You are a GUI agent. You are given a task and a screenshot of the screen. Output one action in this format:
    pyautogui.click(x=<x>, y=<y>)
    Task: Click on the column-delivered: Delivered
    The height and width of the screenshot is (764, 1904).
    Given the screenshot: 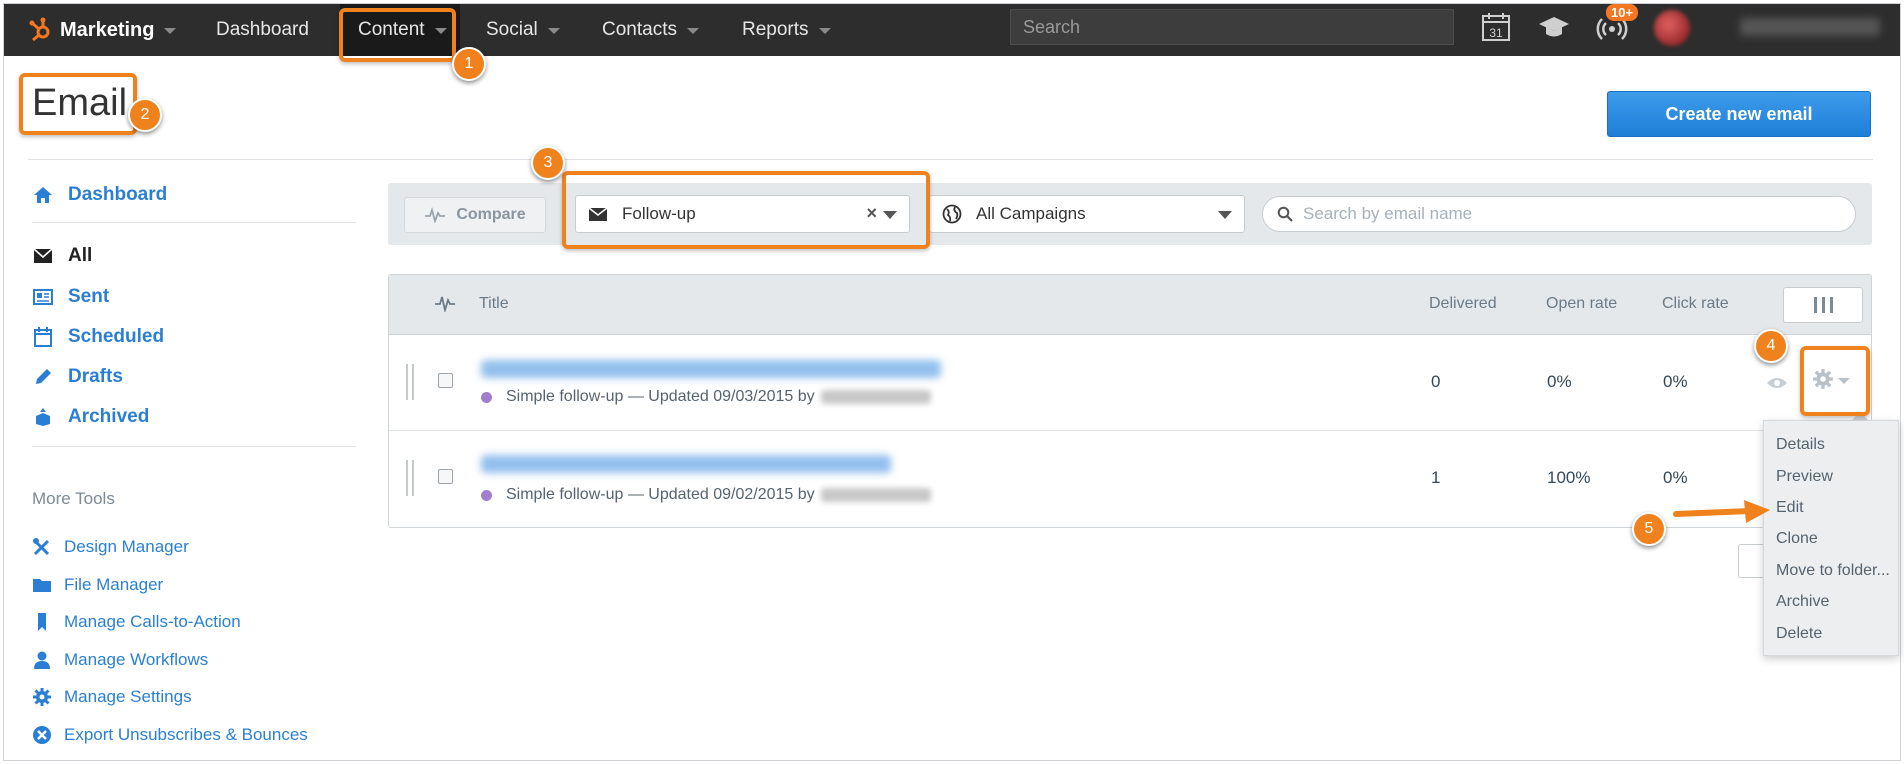 What is the action you would take?
    pyautogui.click(x=1463, y=304)
    